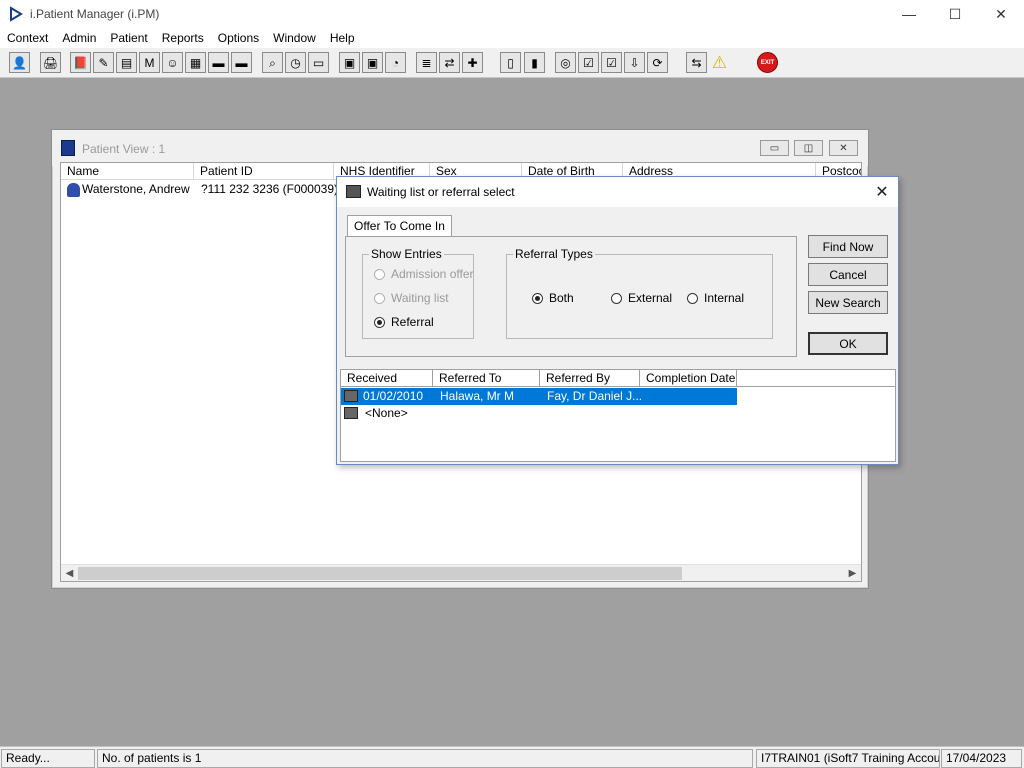  Describe the element at coordinates (472, 62) in the screenshot. I see `ambulance-icon: ✚` at that location.